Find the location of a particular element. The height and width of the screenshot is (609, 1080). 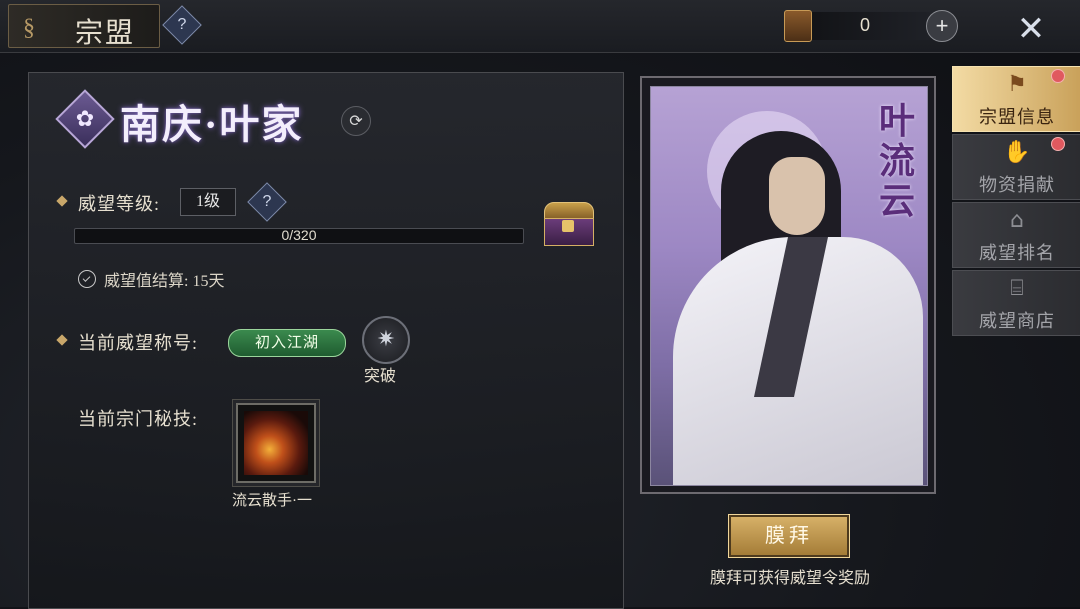

page-title: 宗盟 is located at coordinates (105, 33).